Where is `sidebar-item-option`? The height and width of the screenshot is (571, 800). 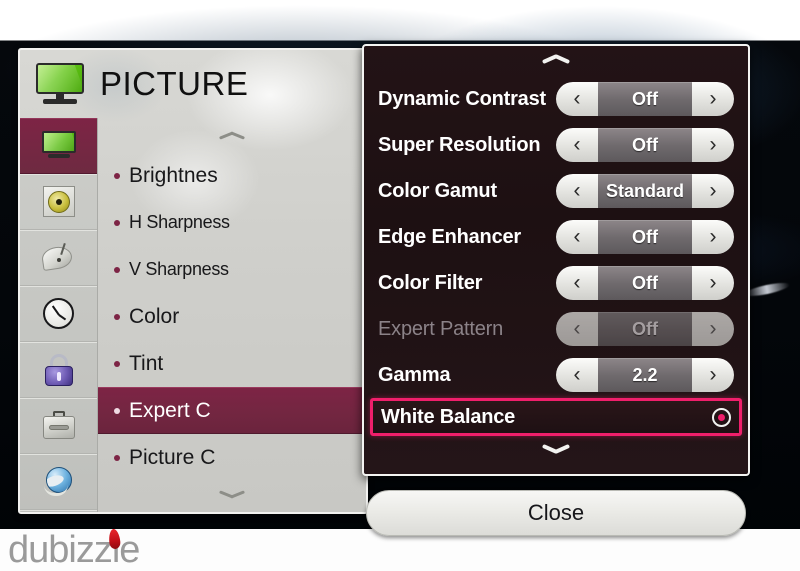
sidebar-item-option is located at coordinates (58, 426).